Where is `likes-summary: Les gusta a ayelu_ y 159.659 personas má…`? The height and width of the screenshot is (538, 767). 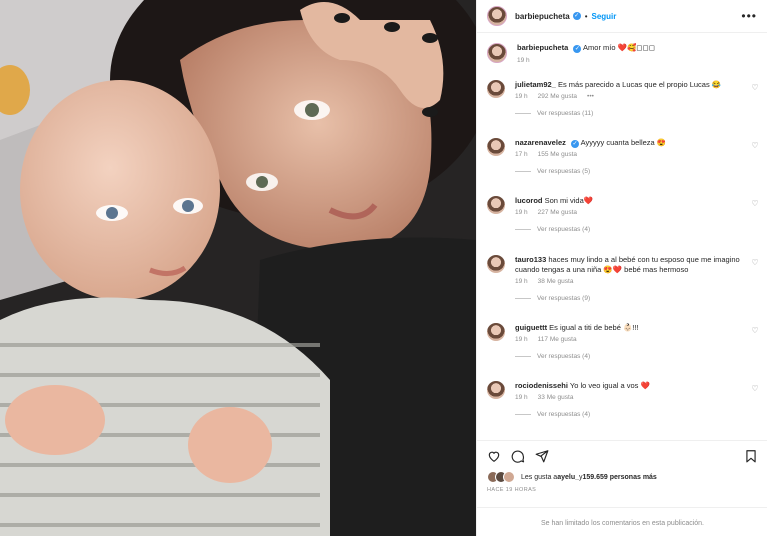
likes-summary: Les gusta a ayelu_ y 159.659 personas má… is located at coordinates (622, 473).